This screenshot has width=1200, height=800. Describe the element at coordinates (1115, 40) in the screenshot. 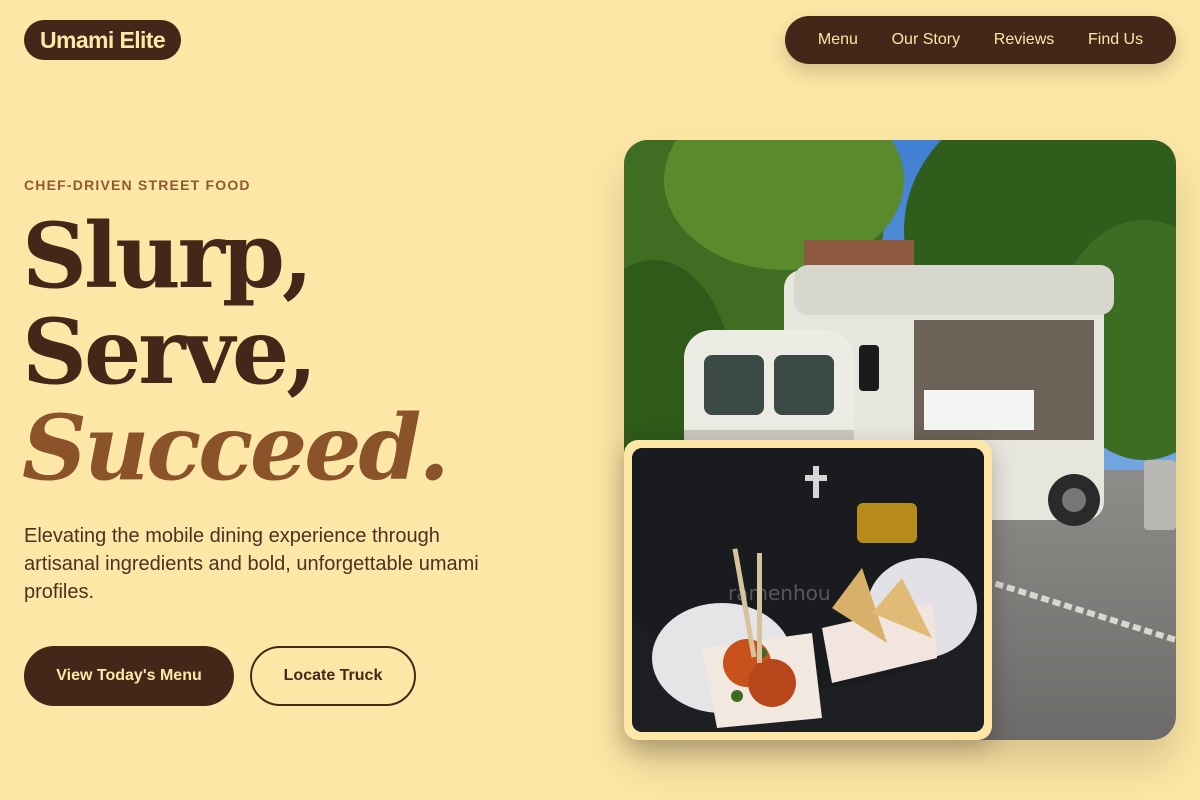

I see `nav-item-find-us: Find Us` at that location.